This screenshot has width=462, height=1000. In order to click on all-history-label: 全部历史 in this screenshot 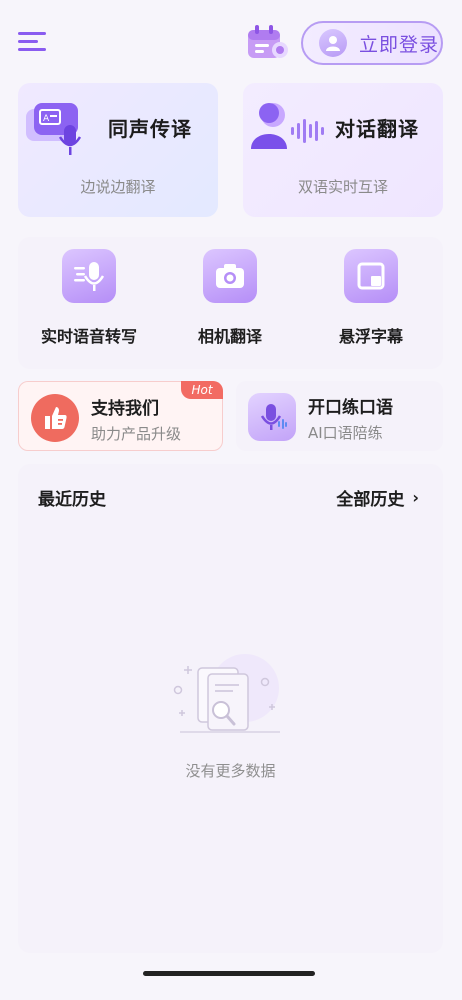, I will do `click(370, 500)`.